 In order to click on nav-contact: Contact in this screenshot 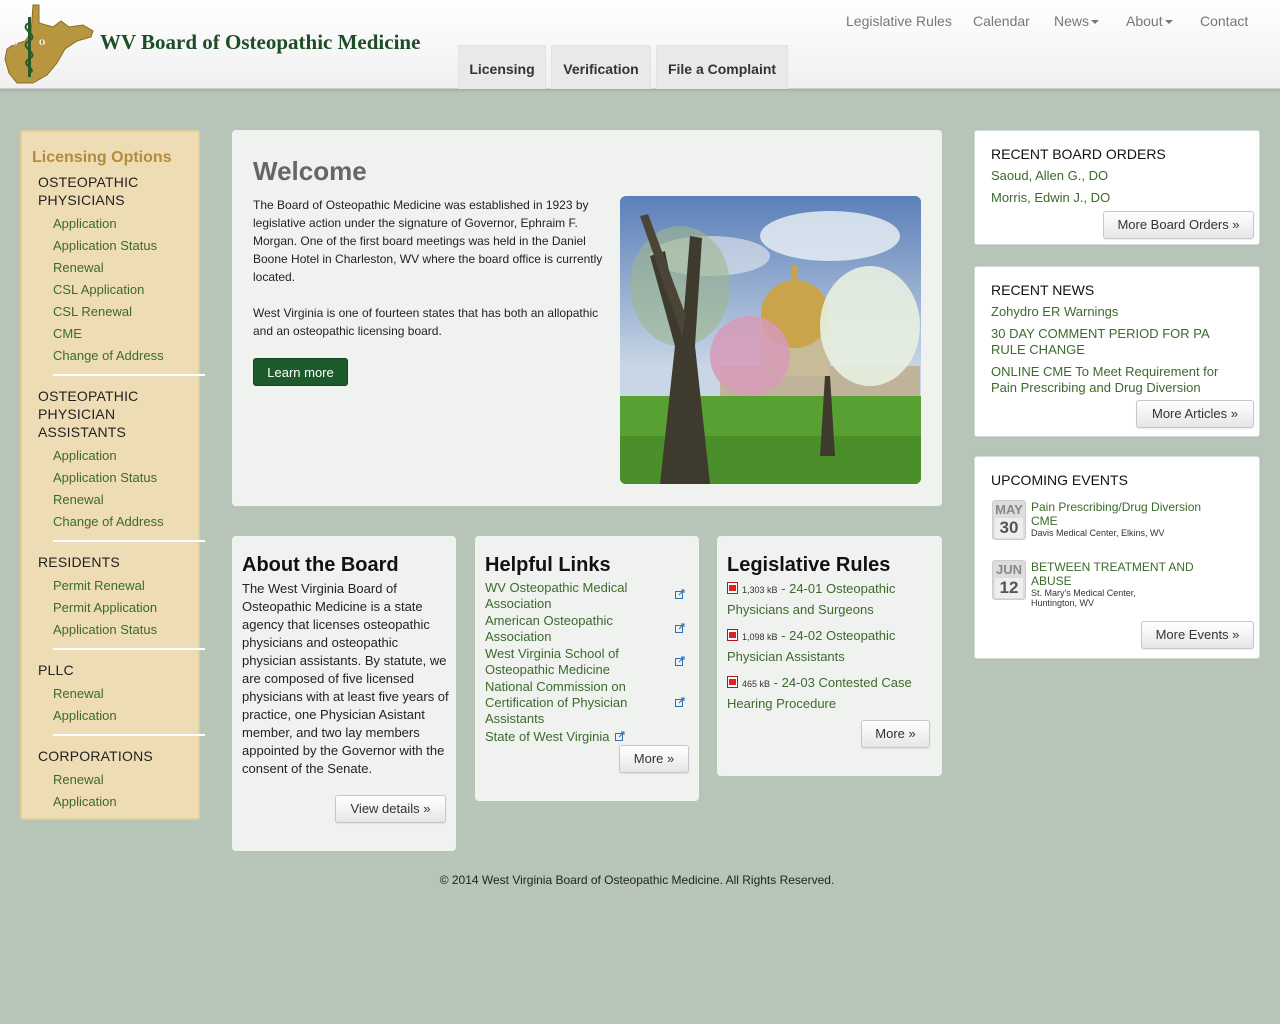, I will do `click(1224, 21)`.